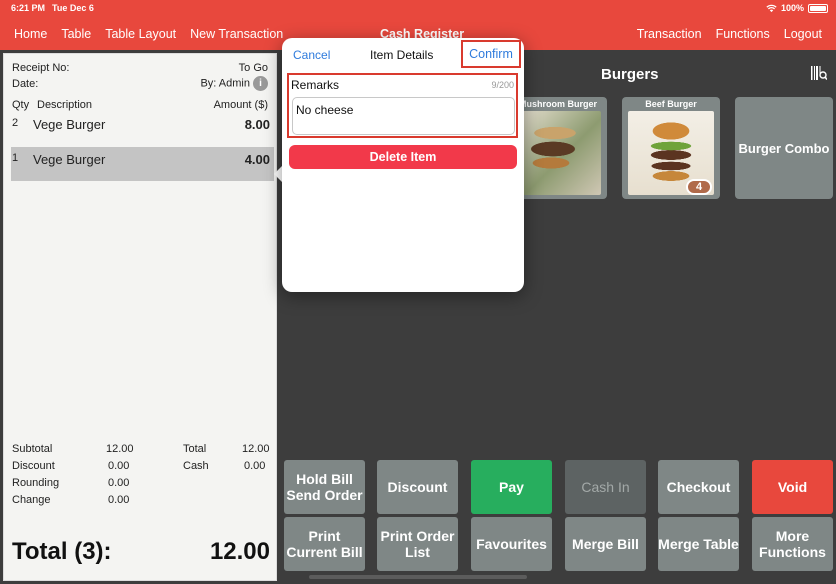 The height and width of the screenshot is (584, 836). I want to click on hold-bill-send-order-button: Hold Bill Send Order, so click(324, 487).